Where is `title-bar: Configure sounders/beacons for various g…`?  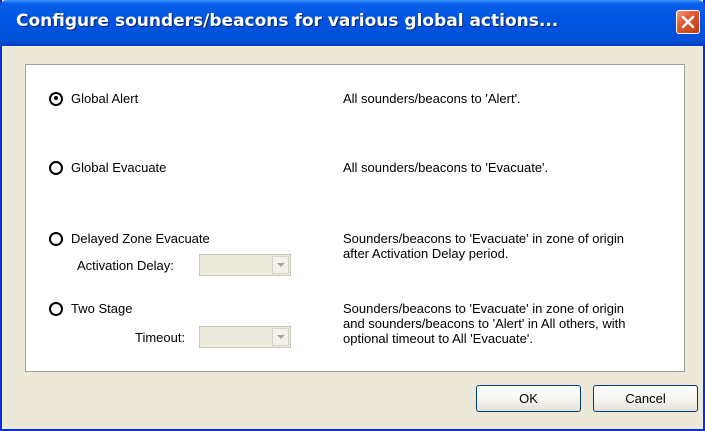 title-bar: Configure sounders/beacons for various g… is located at coordinates (352, 23).